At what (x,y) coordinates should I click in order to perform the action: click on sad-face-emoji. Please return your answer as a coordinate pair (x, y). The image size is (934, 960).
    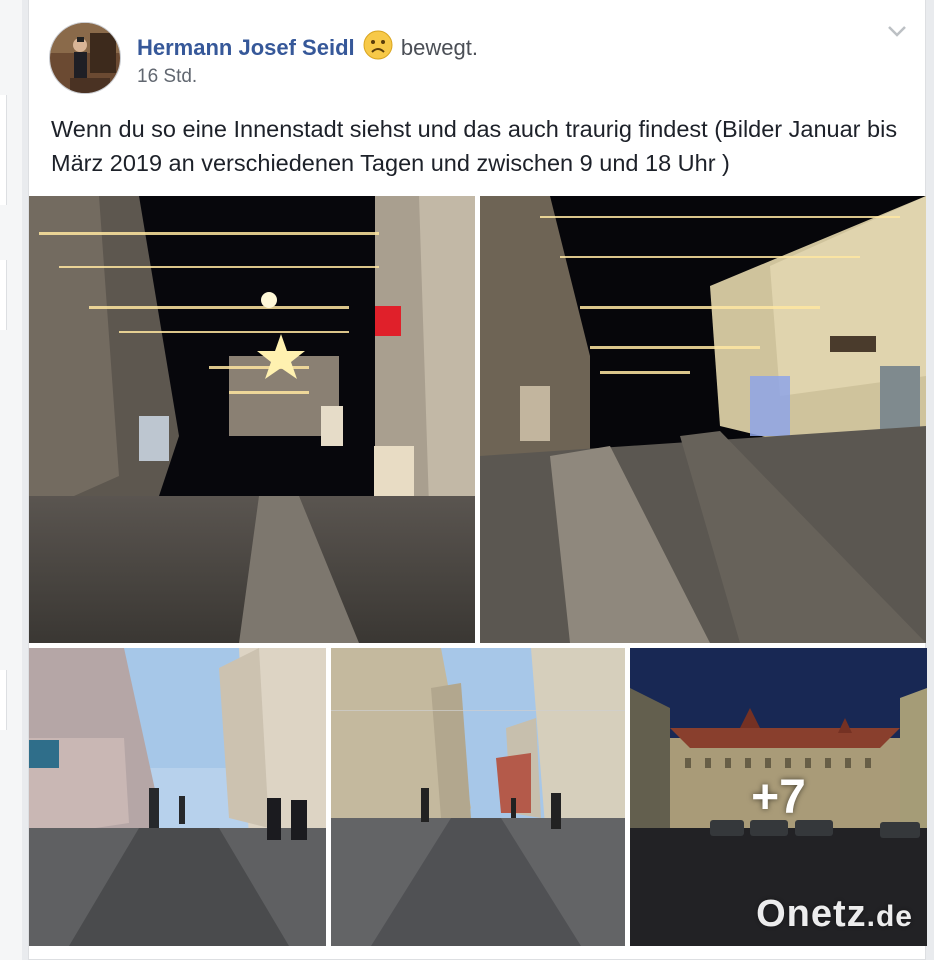
    Looking at the image, I should click on (378, 48).